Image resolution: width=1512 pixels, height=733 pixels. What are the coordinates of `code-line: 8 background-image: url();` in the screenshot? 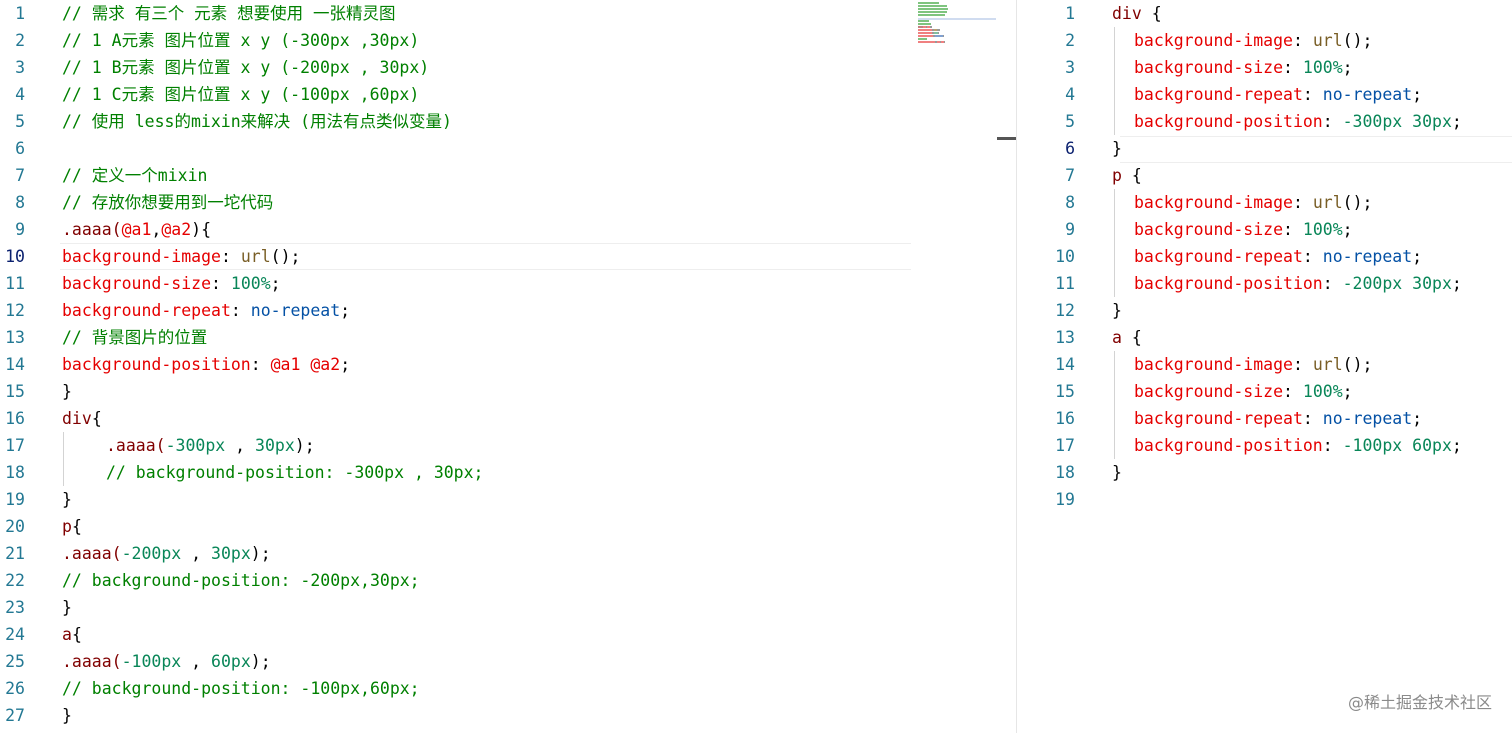 It's located at (1265, 202).